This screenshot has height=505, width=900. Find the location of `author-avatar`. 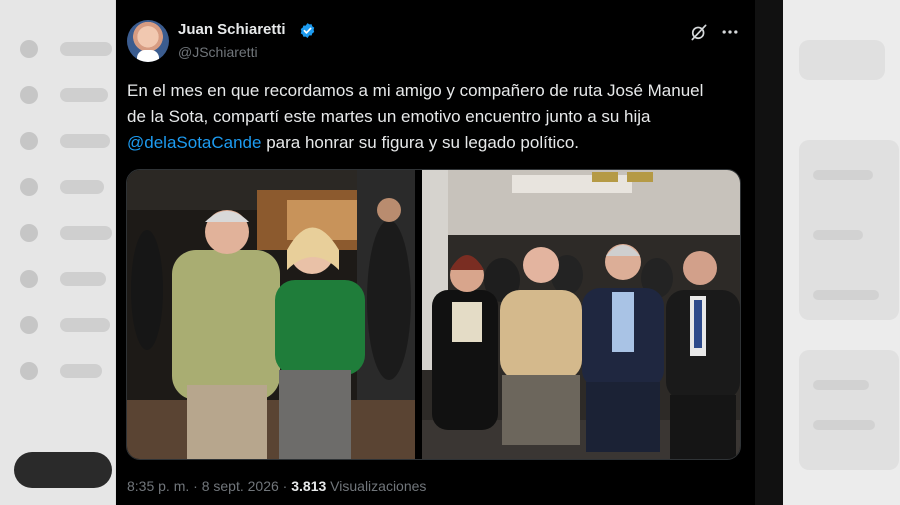

author-avatar is located at coordinates (148, 41).